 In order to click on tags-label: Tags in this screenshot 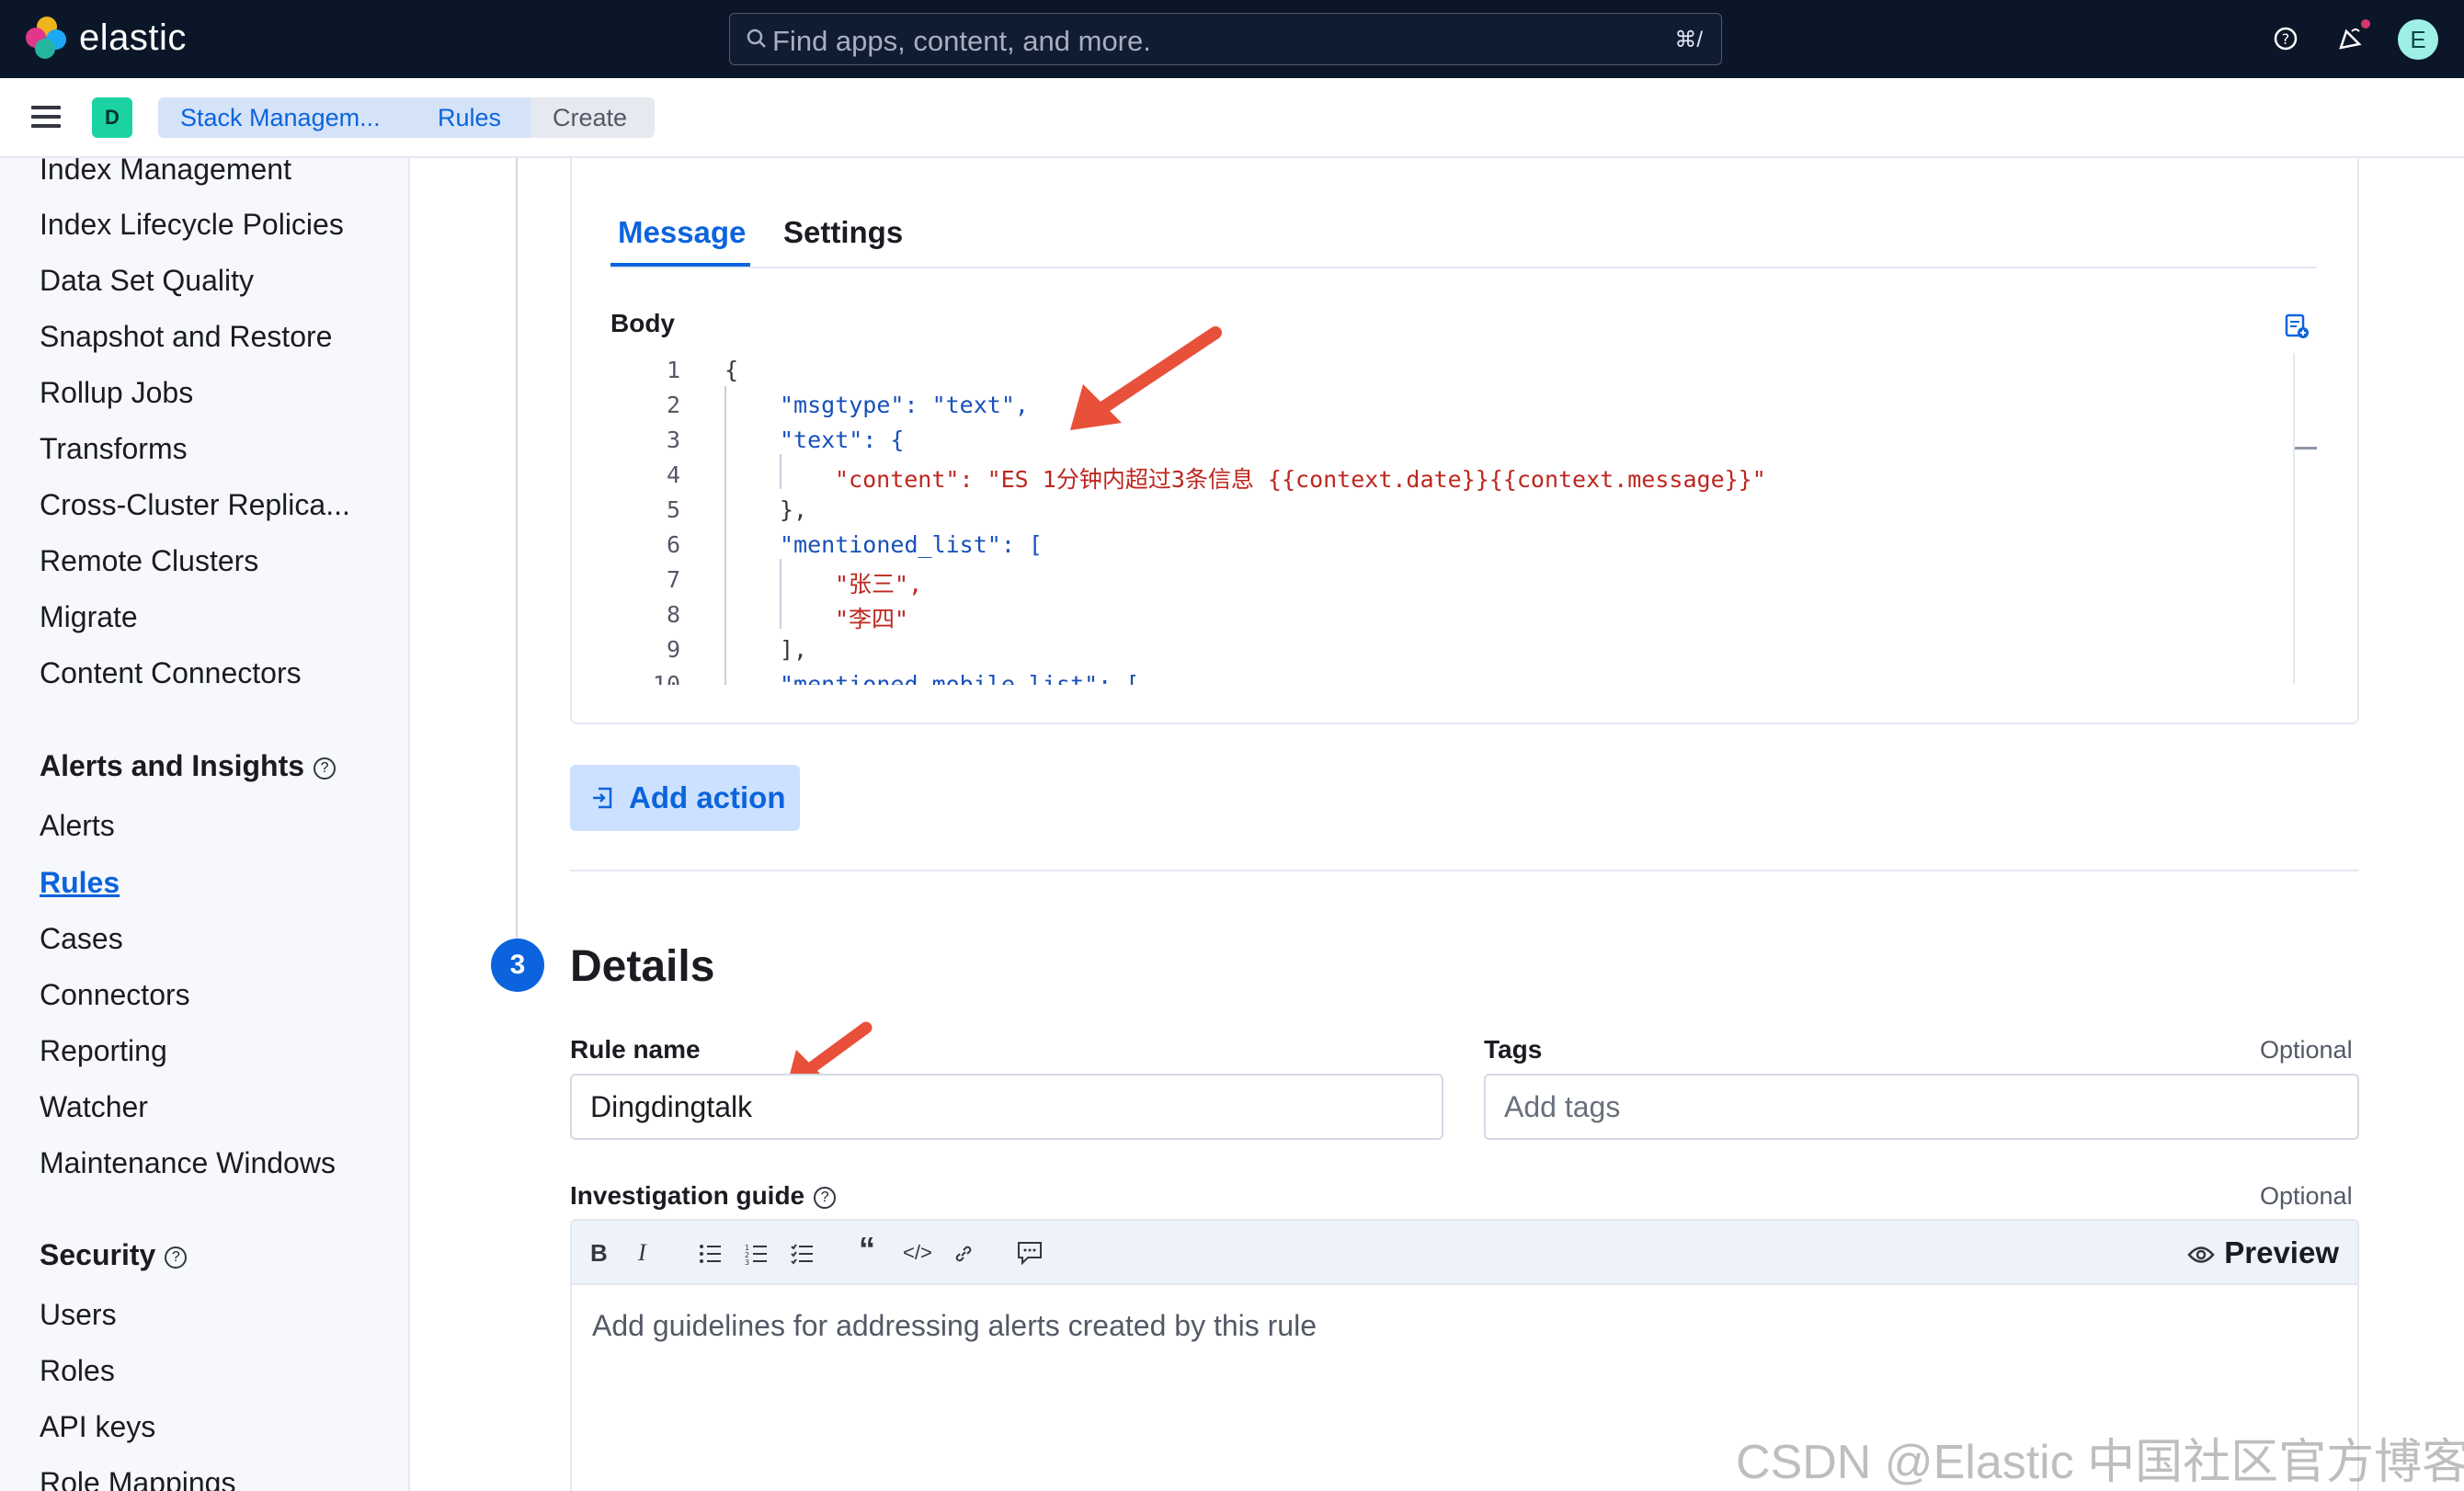, I will do `click(1513, 1049)`.